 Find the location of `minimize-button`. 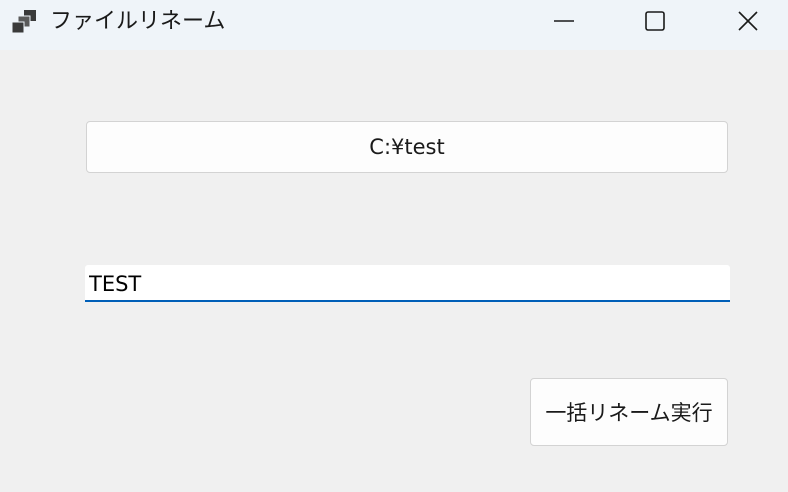

minimize-button is located at coordinates (564, 23).